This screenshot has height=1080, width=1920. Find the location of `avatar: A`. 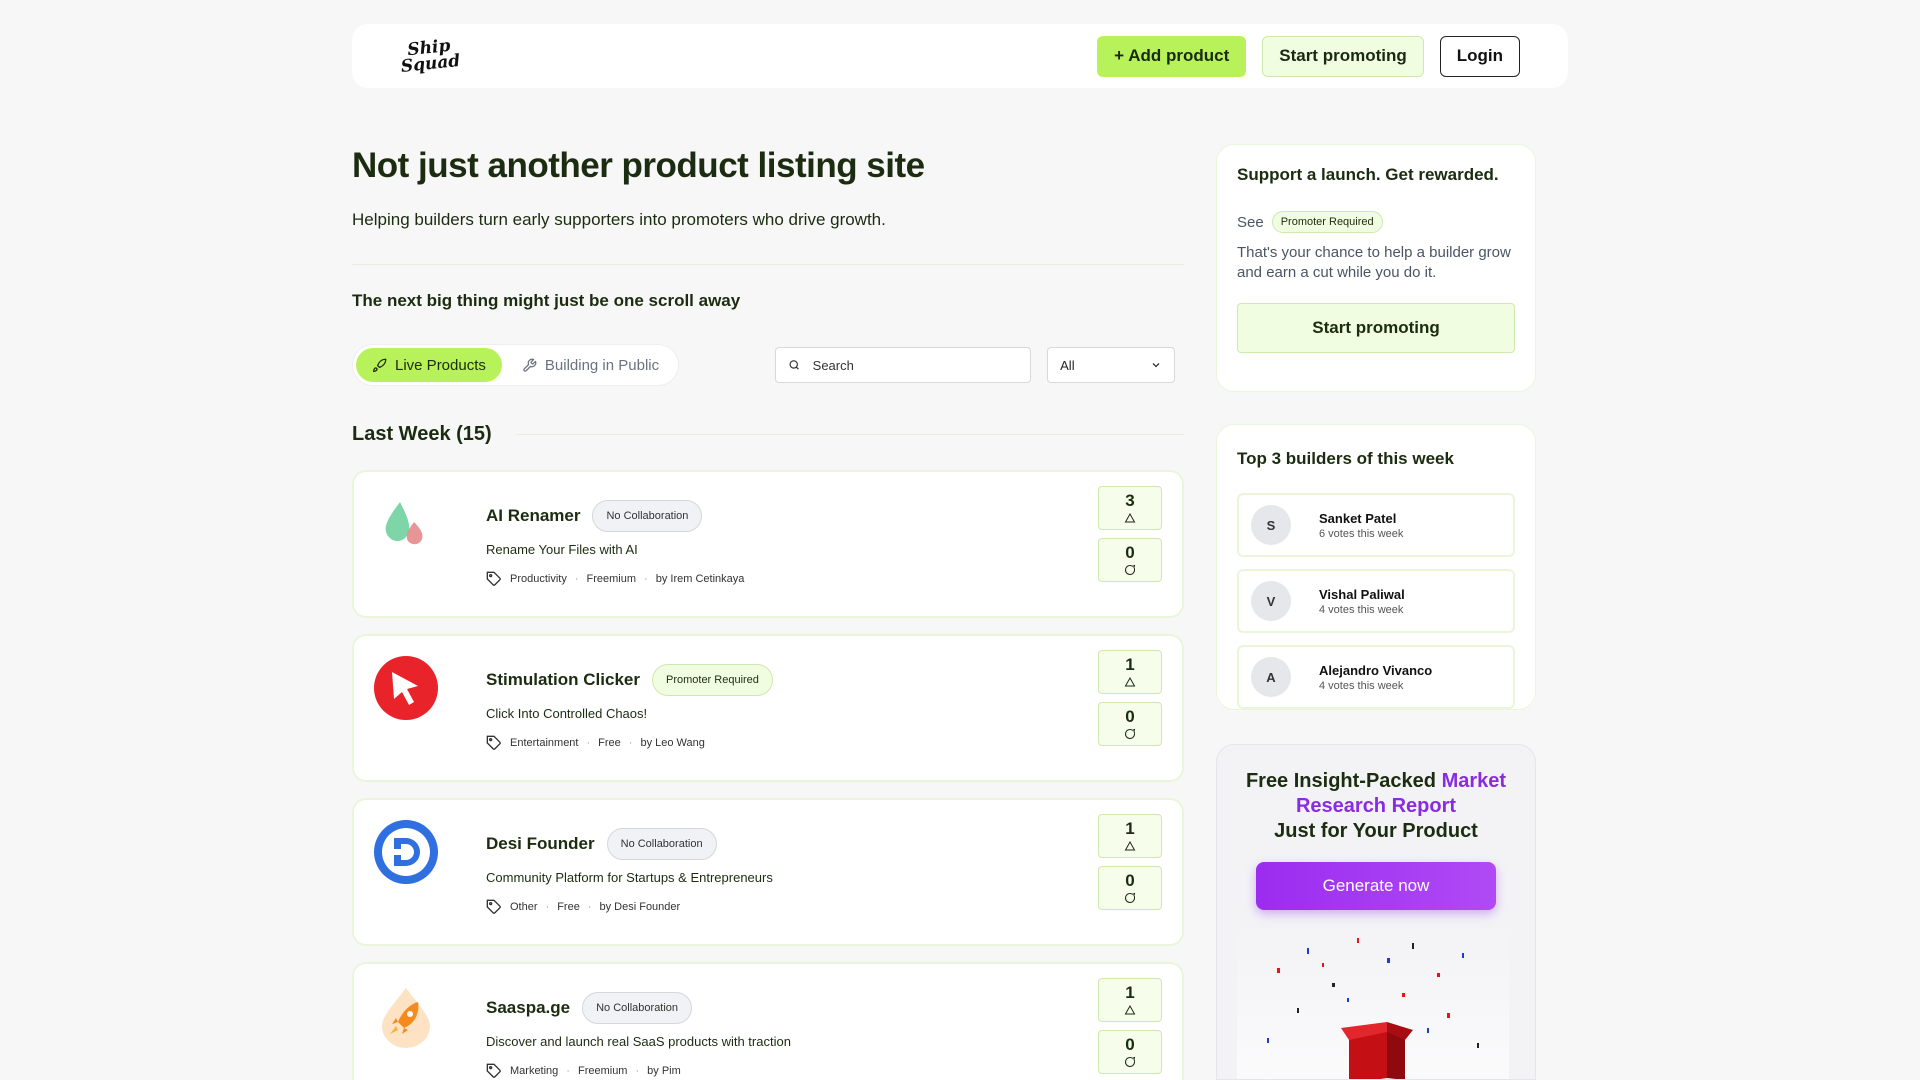

avatar: A is located at coordinates (1271, 677).